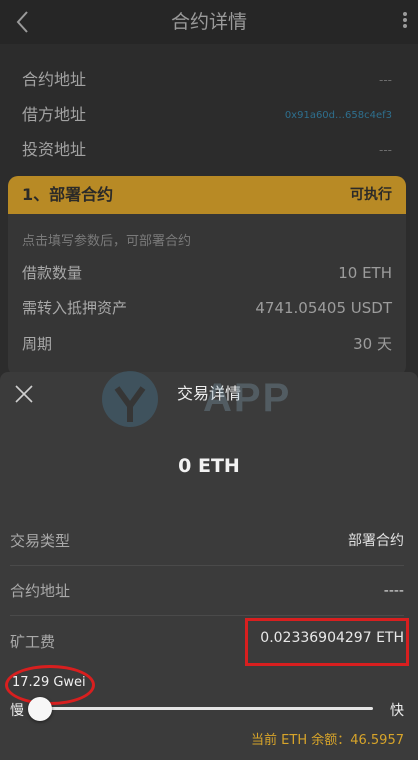 The image size is (418, 760). What do you see at coordinates (107, 241) in the screenshot?
I see `card-hint: 点击填写参数后，可部署合约` at bounding box center [107, 241].